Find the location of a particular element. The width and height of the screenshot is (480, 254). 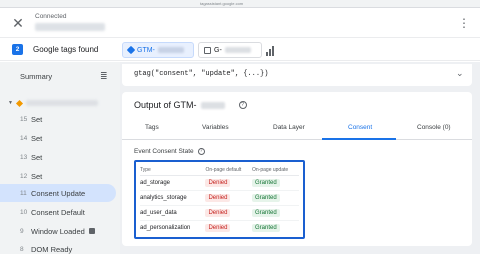

sidebar-item-13: 13 Set is located at coordinates (58, 157).